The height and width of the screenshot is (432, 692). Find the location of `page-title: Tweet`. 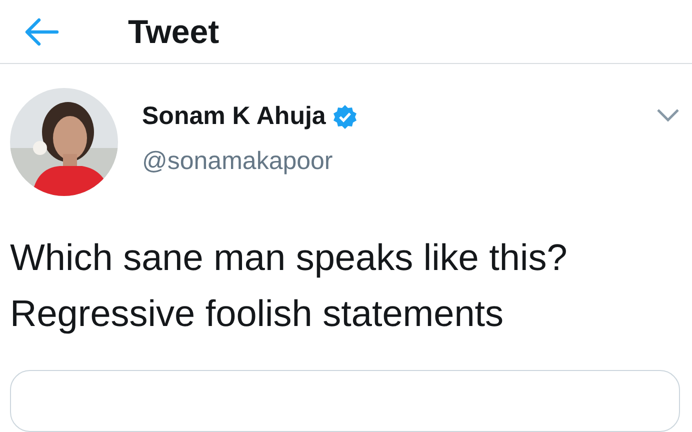

page-title: Tweet is located at coordinates (174, 31).